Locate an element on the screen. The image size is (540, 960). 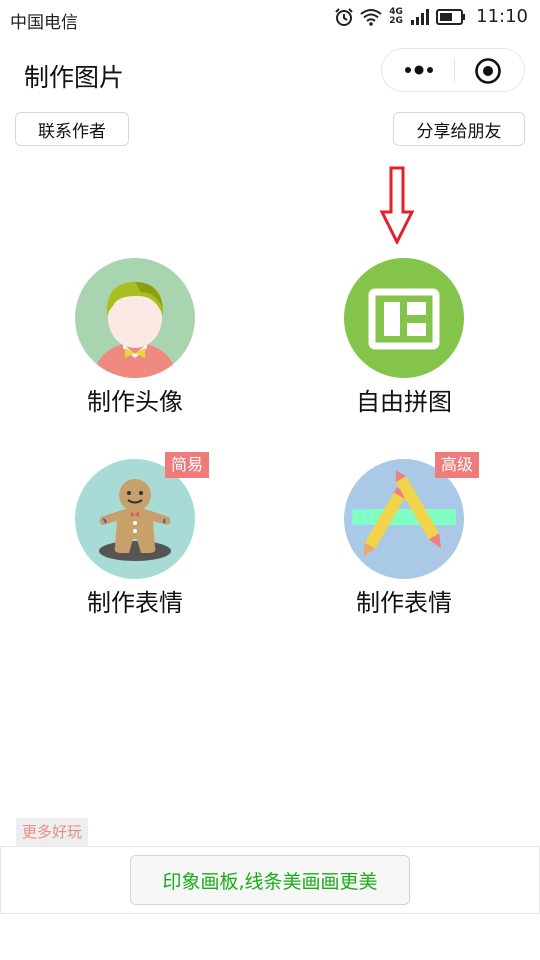
mini-program-capsule is located at coordinates (453, 70).